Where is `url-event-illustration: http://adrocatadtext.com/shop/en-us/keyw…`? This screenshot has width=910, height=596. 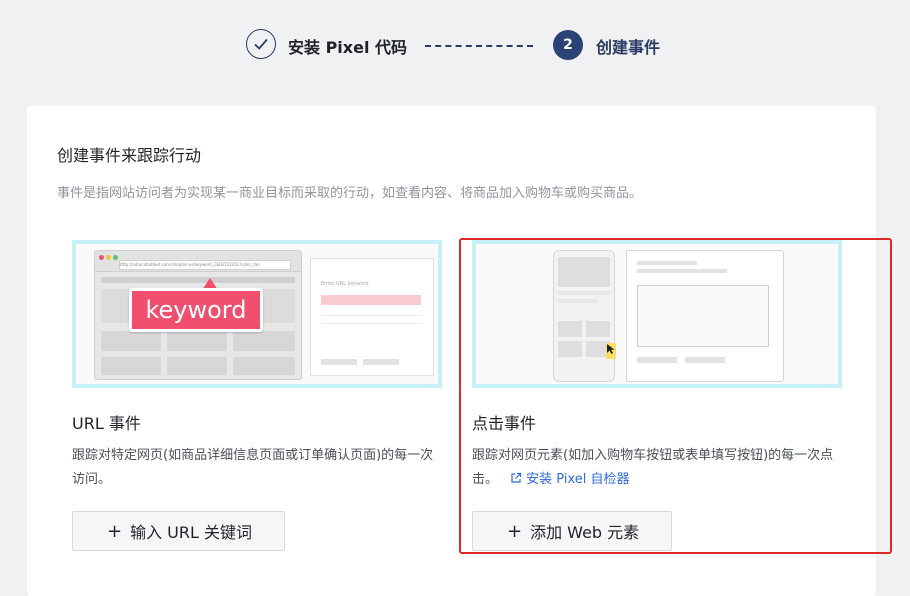 url-event-illustration: http://adrocatadtext.com/shop/en-us/keyw… is located at coordinates (257, 314).